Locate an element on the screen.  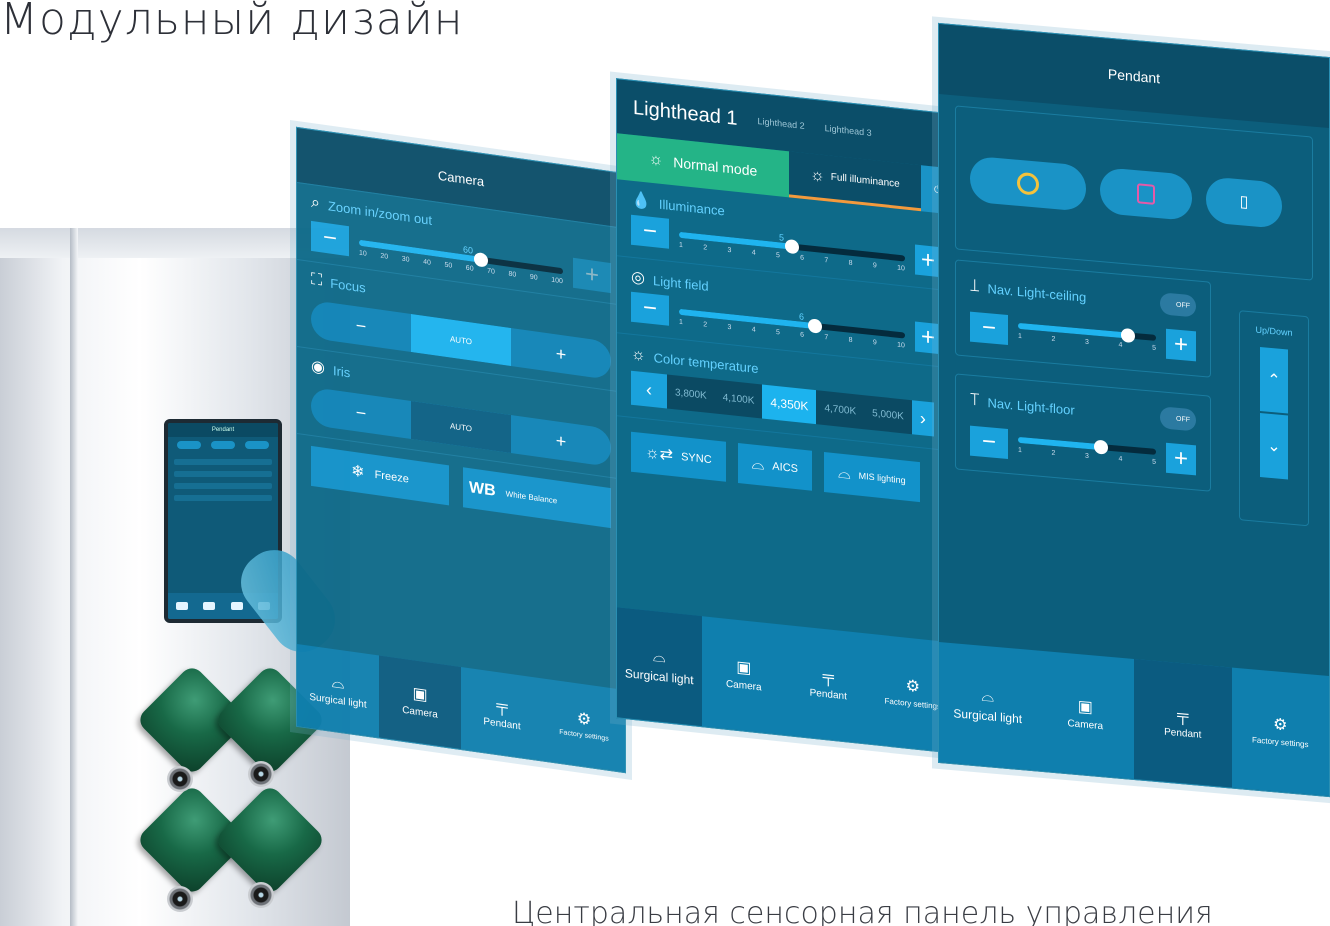
ceiling-plus-button: + is located at coordinates (1181, 345).